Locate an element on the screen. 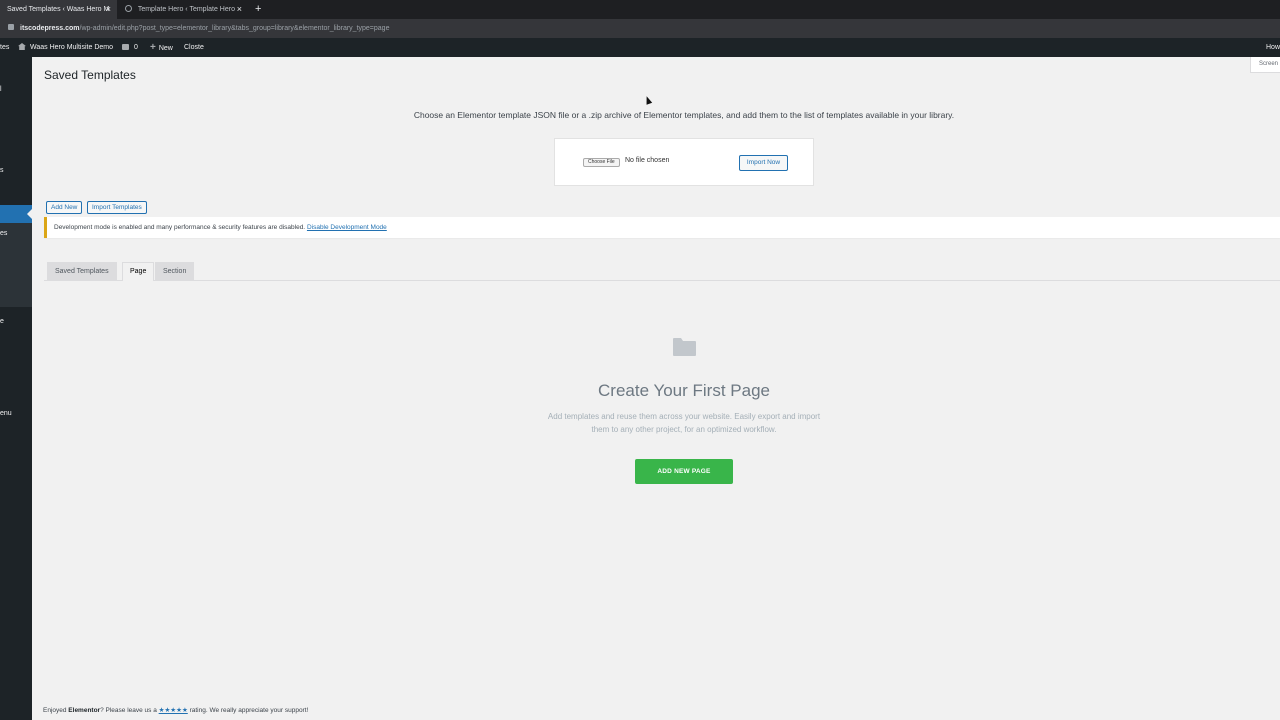 The height and width of the screenshot is (720, 1280). admin-bar-site-name: Waas Hero Multisite Demo is located at coordinates (65, 47).